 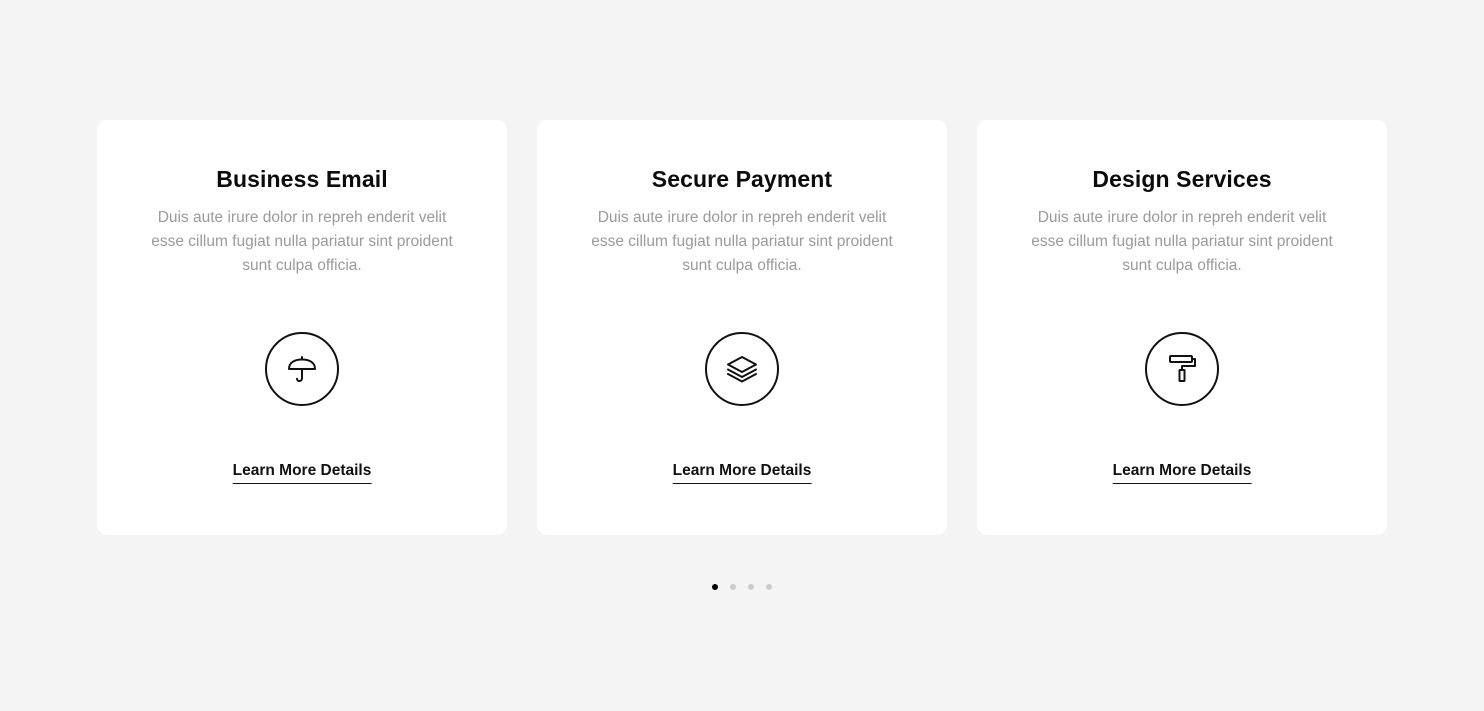 What do you see at coordinates (742, 369) in the screenshot?
I see `layers-icon` at bounding box center [742, 369].